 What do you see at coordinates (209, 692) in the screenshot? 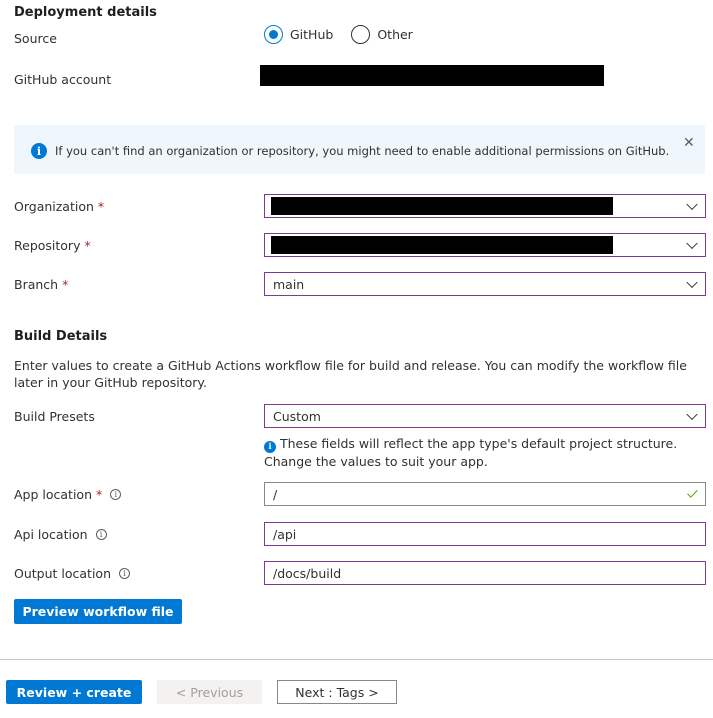
I see `previous-button: < Previous` at bounding box center [209, 692].